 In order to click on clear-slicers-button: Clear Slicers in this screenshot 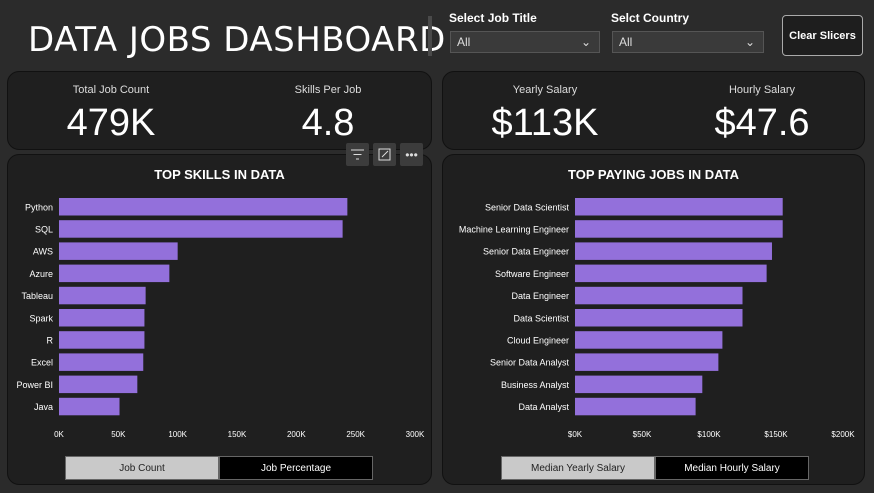, I will do `click(822, 35)`.